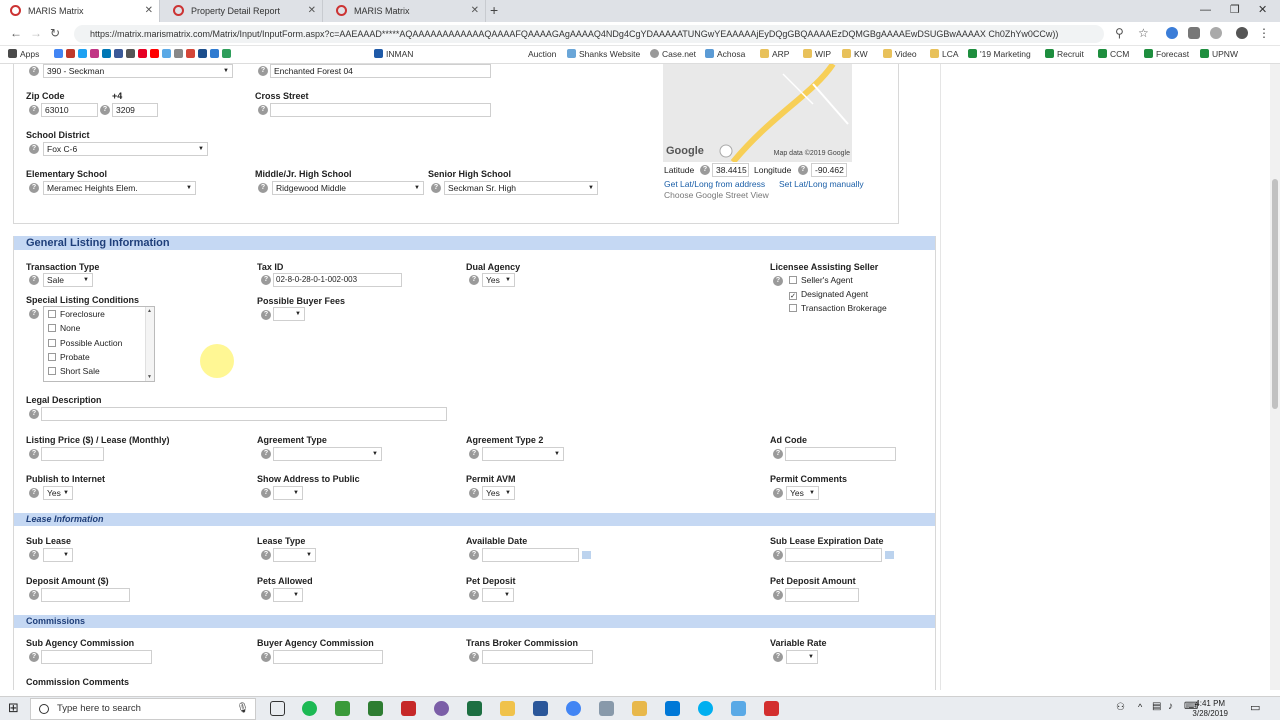 Image resolution: width=1280 pixels, height=720 pixels. I want to click on elementary-school-select: Meramec Heights Elem. ▼, so click(119, 188).